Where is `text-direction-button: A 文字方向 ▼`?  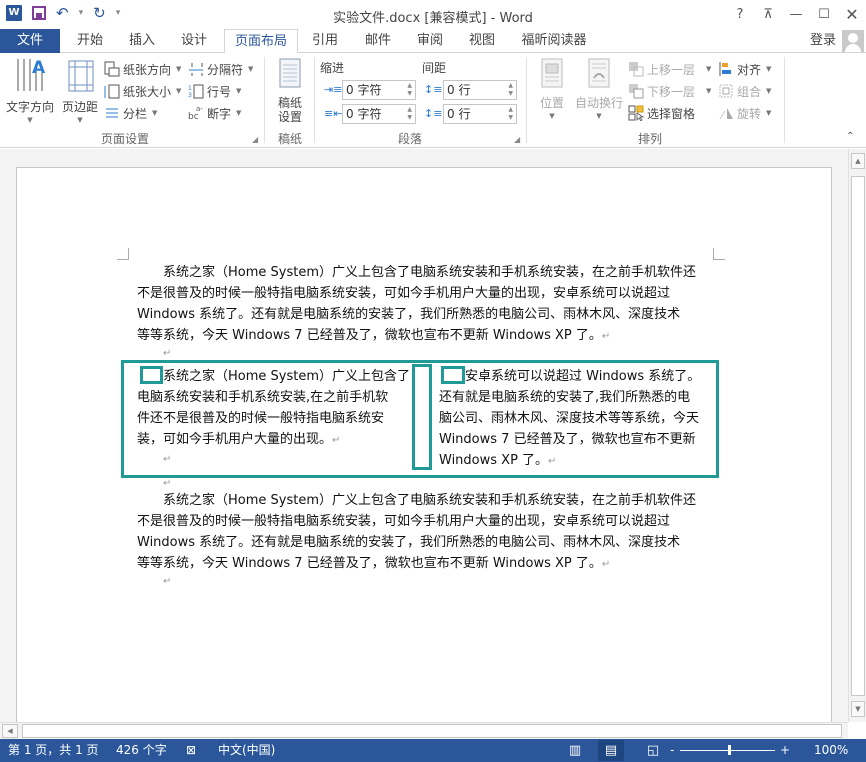
text-direction-button: A 文字方向 ▼ is located at coordinates (30, 90).